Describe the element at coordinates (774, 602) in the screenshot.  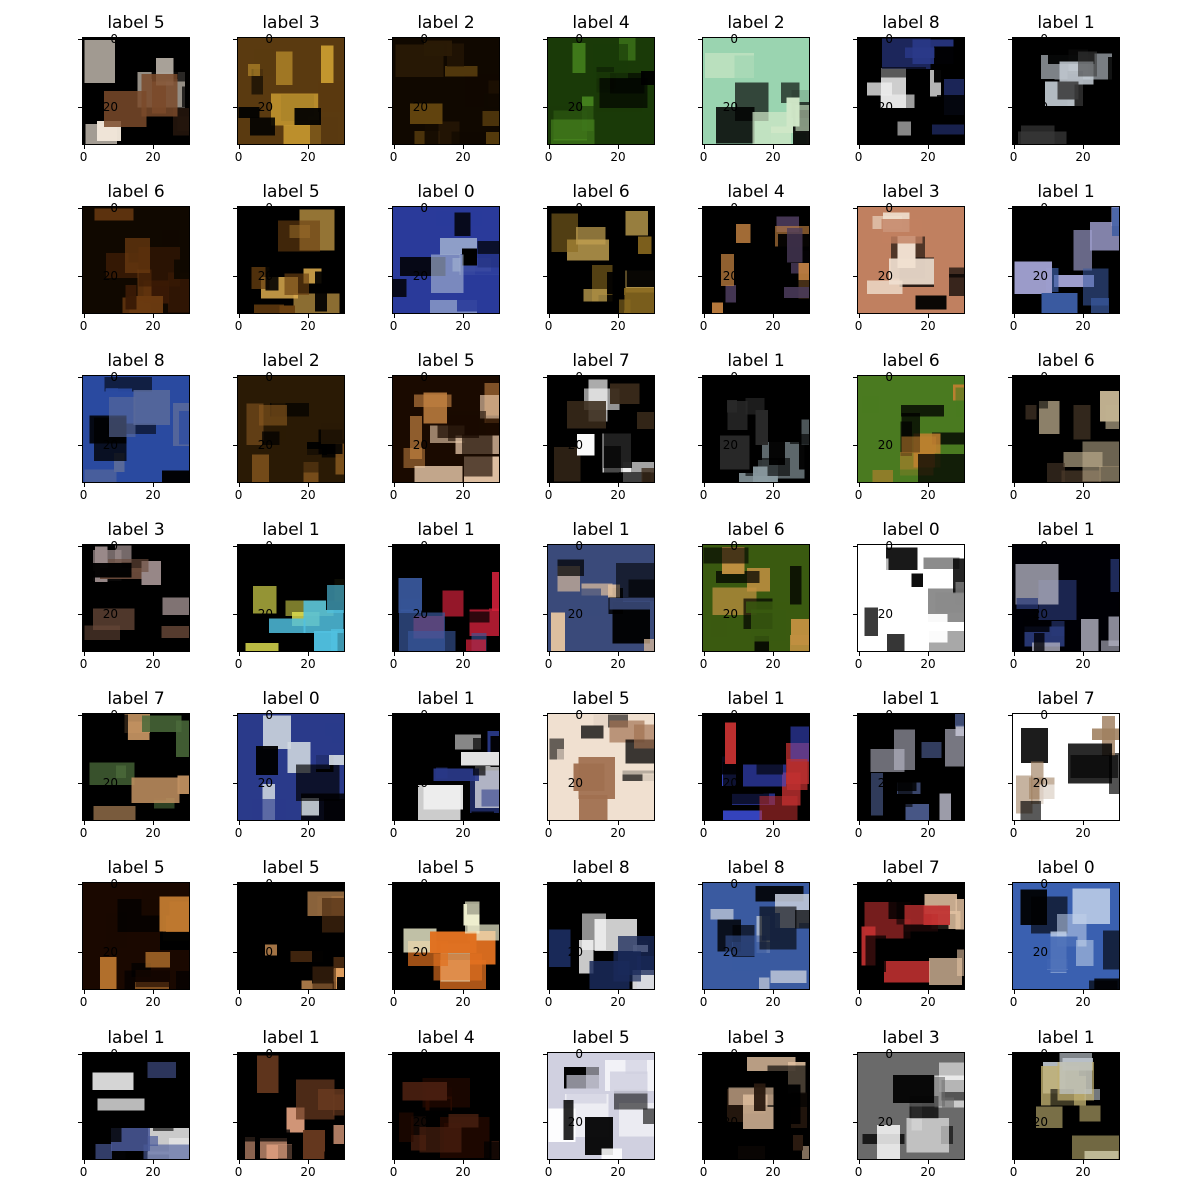
I see `image-panel: label 6 0 20 0 20` at that location.